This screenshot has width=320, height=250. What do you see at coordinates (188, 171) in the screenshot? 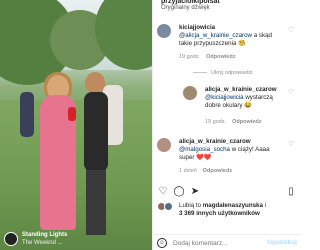
I see `comment-time: 1 dzień` at bounding box center [188, 171].